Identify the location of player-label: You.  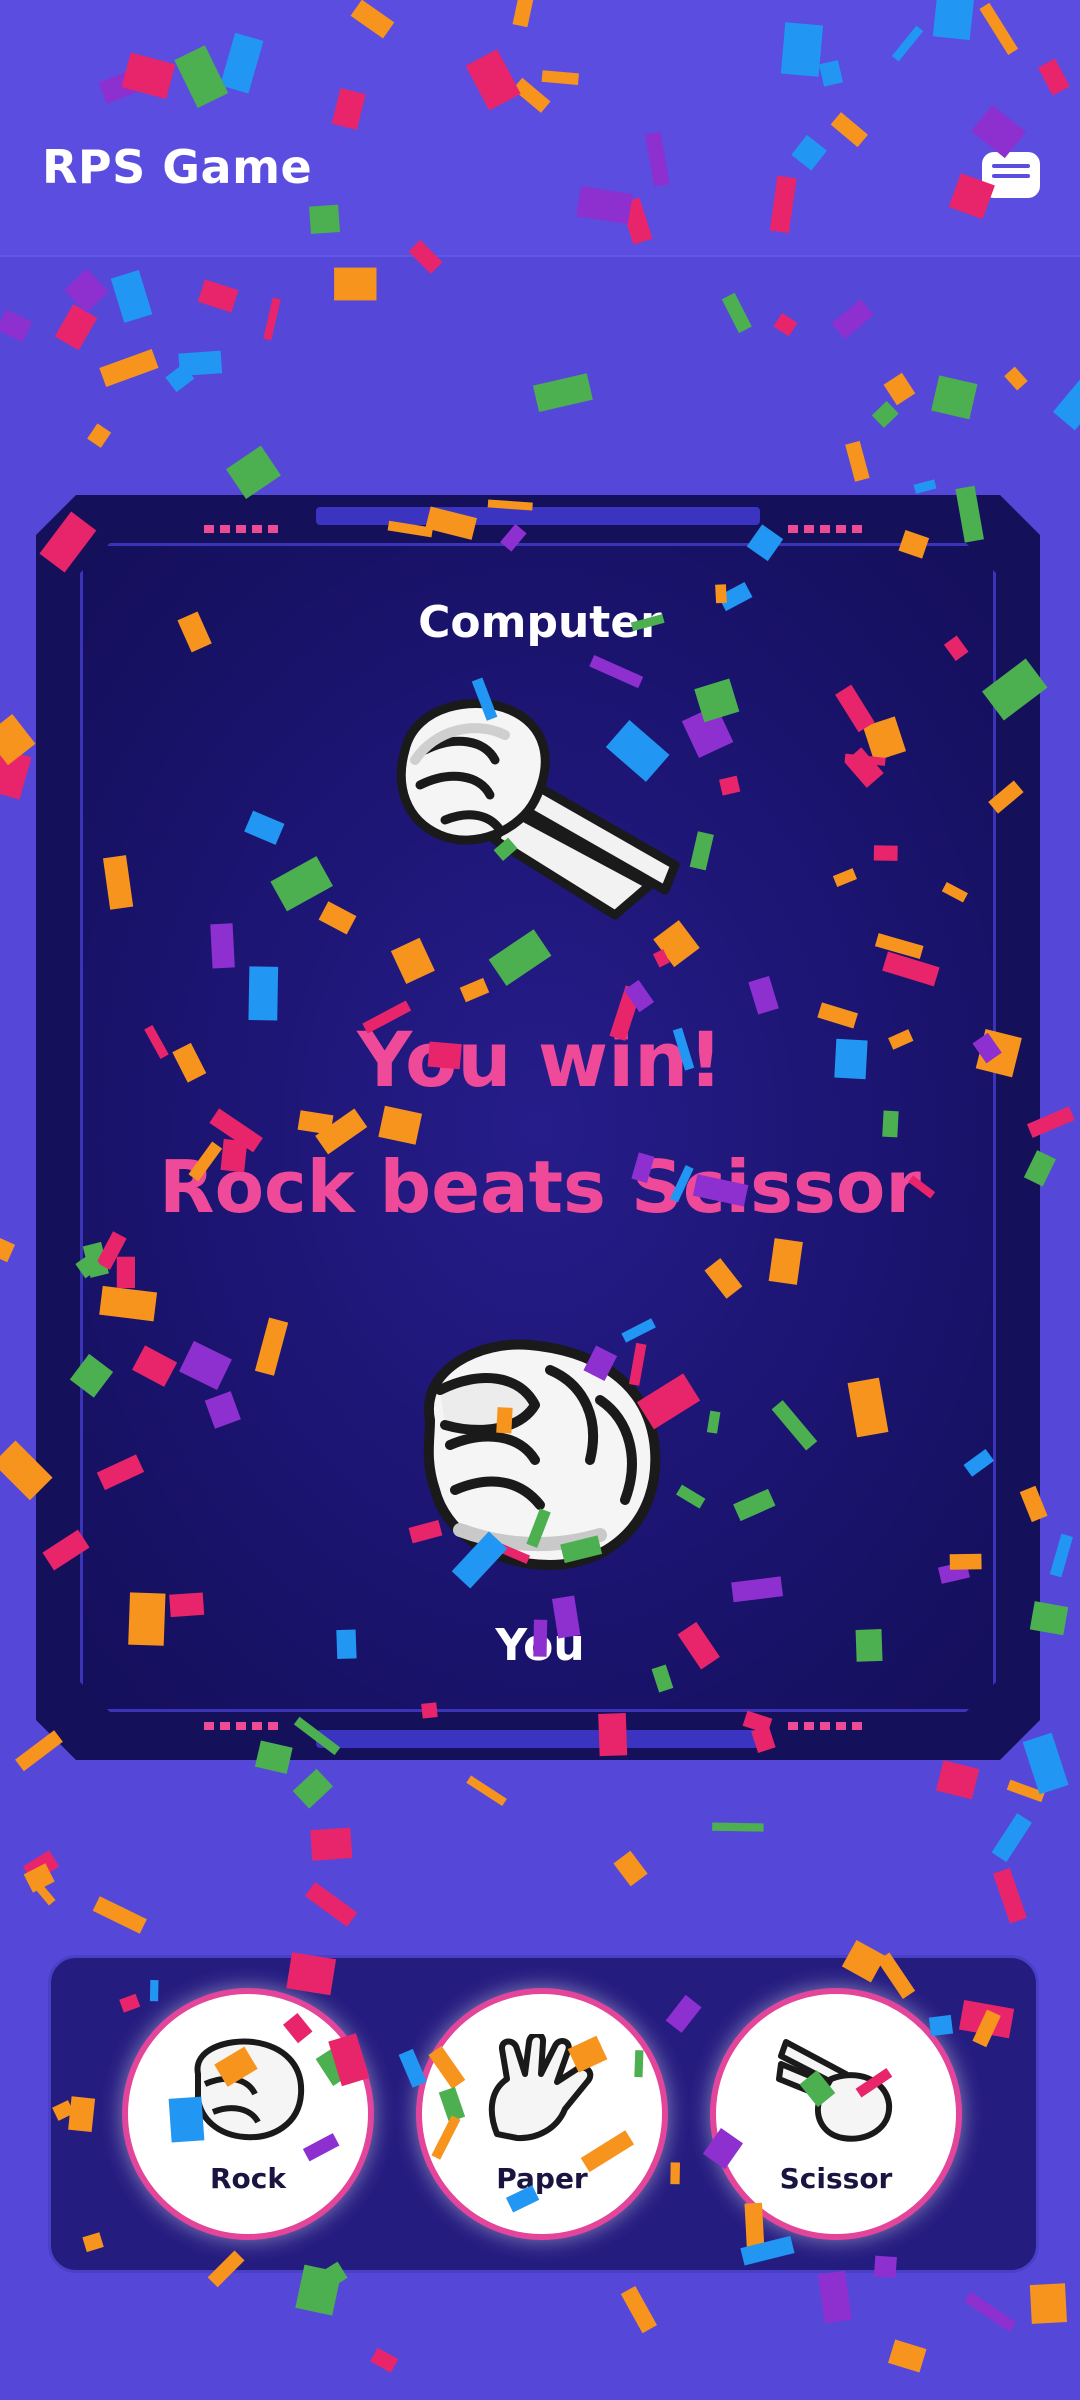
(540, 1645).